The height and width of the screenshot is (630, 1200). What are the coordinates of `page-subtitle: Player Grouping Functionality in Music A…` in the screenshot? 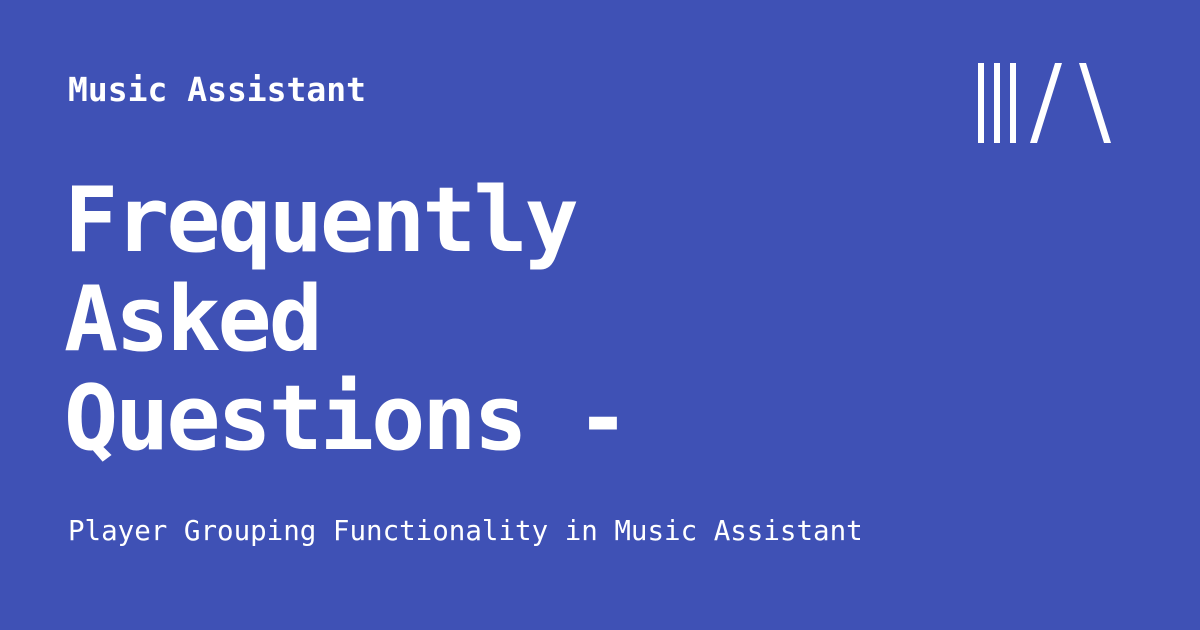 It's located at (465, 531).